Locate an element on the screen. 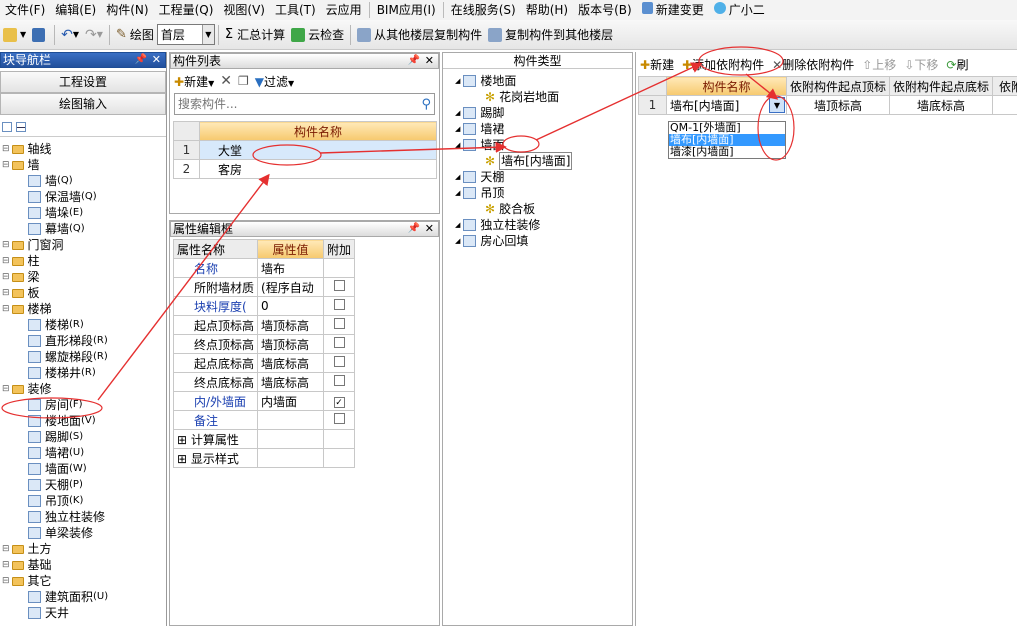 This screenshot has height=626, width=1017. tree-folder: ⊟ 基础 is located at coordinates (83, 565).